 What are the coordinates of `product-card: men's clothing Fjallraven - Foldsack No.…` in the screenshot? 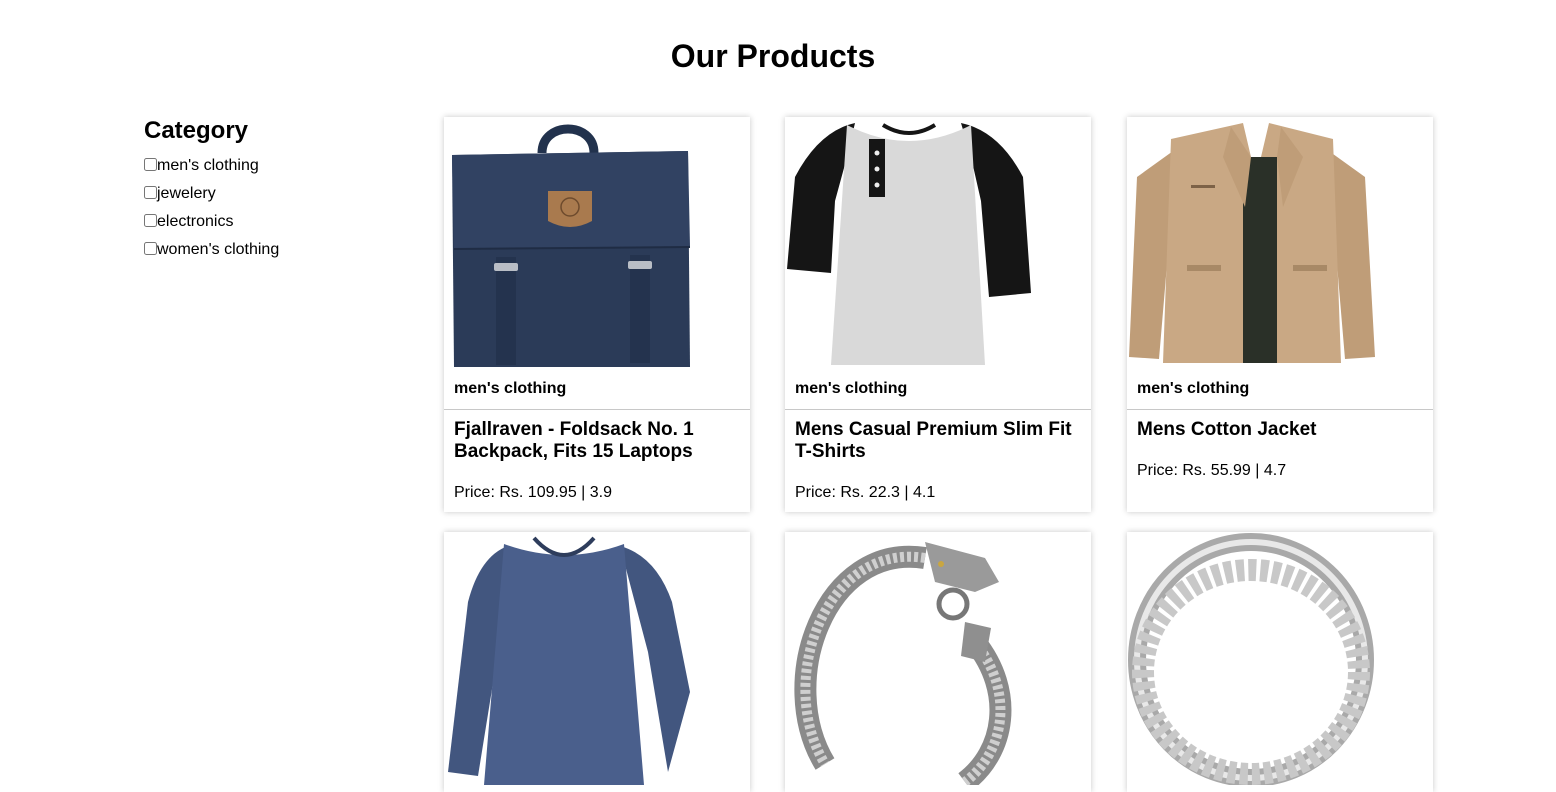 It's located at (597, 314).